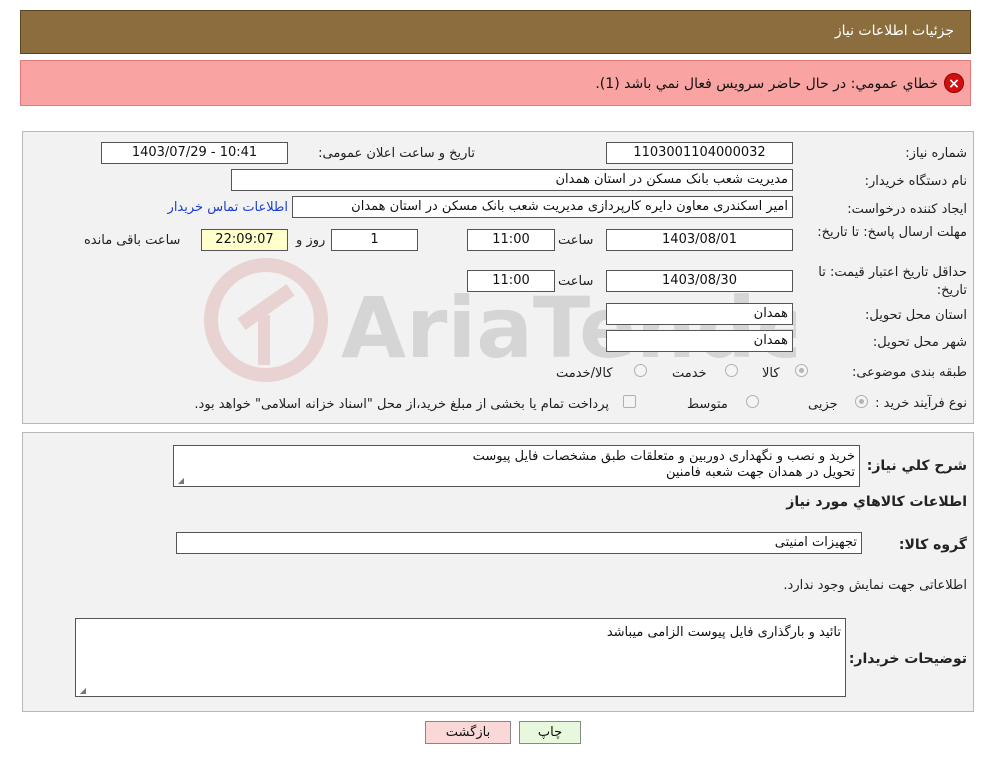 The height and width of the screenshot is (765, 985). I want to click on process-radio-medium, so click(752, 401).